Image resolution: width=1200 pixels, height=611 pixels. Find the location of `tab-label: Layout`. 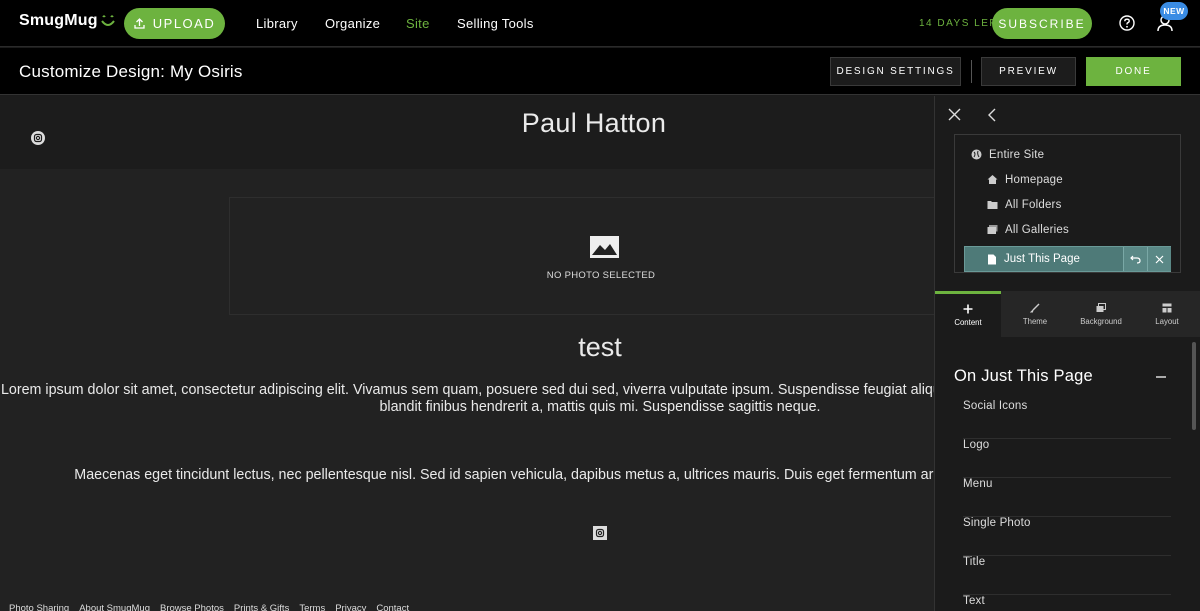

tab-label: Layout is located at coordinates (1167, 321).